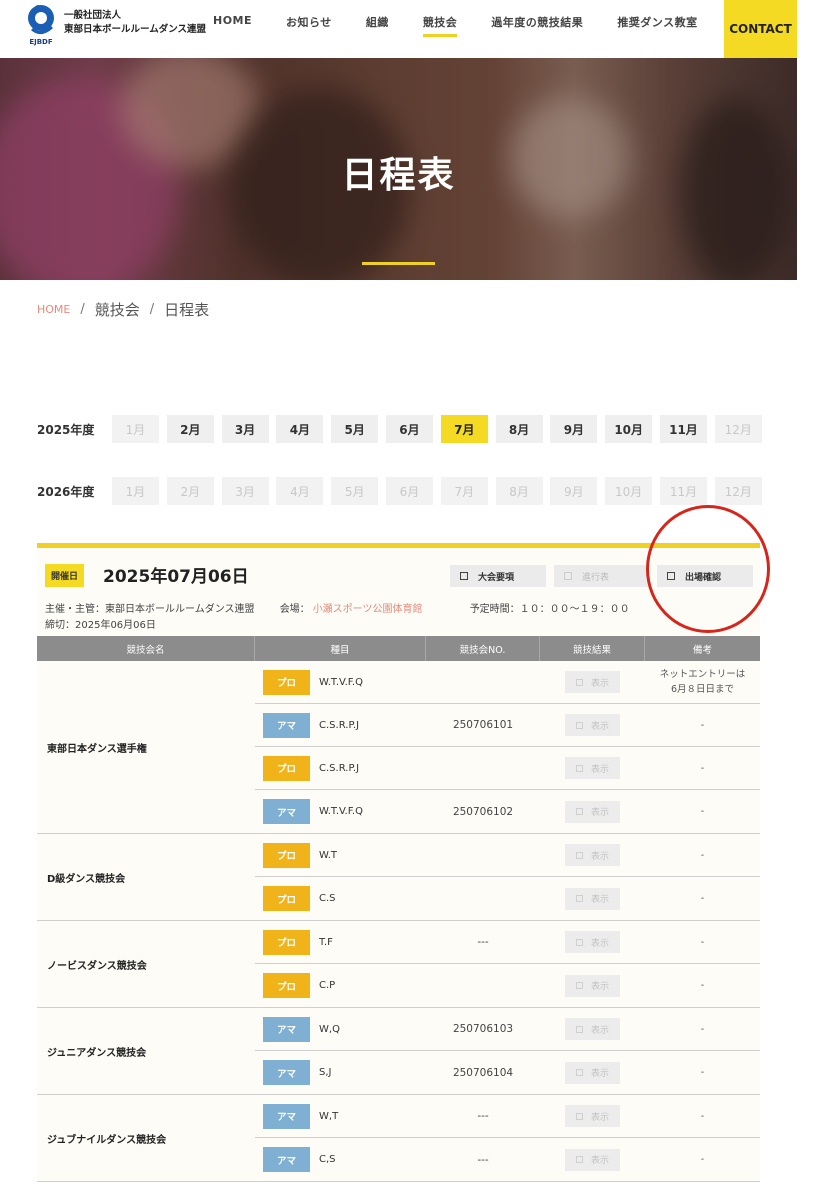 The image size is (813, 1200). What do you see at coordinates (683, 429) in the screenshot?
I see `month-button: 11月` at bounding box center [683, 429].